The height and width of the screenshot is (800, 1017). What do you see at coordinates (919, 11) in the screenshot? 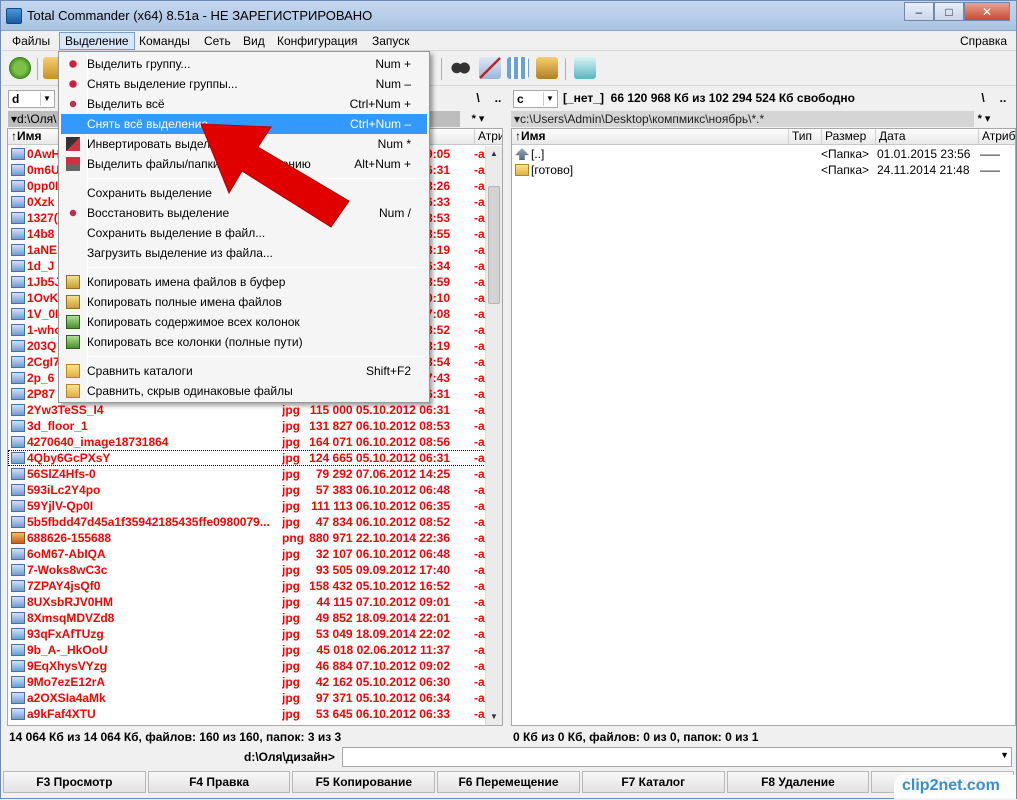
I see `minimize-button: –` at bounding box center [919, 11].